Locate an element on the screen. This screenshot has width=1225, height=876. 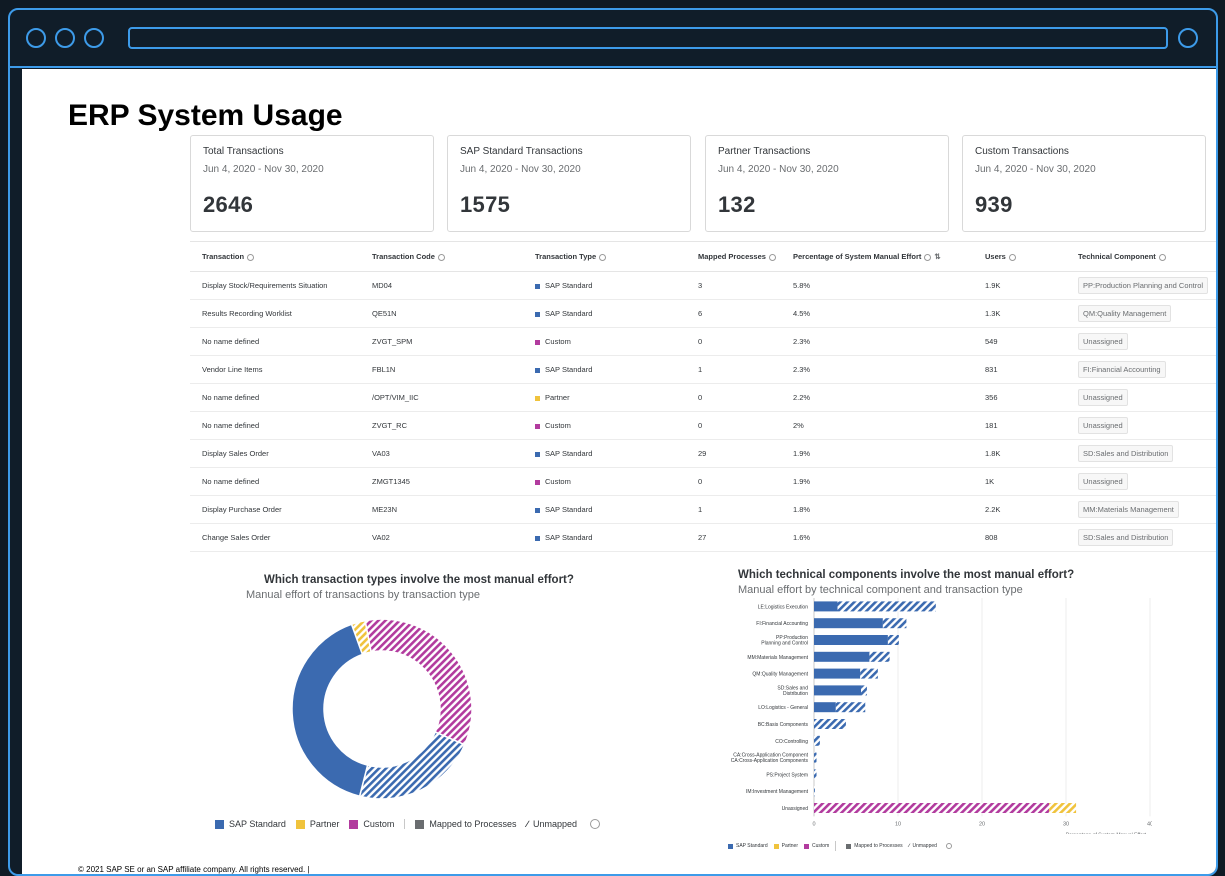
donut-slice-custom-unmapped is located at coordinates (418, 682).